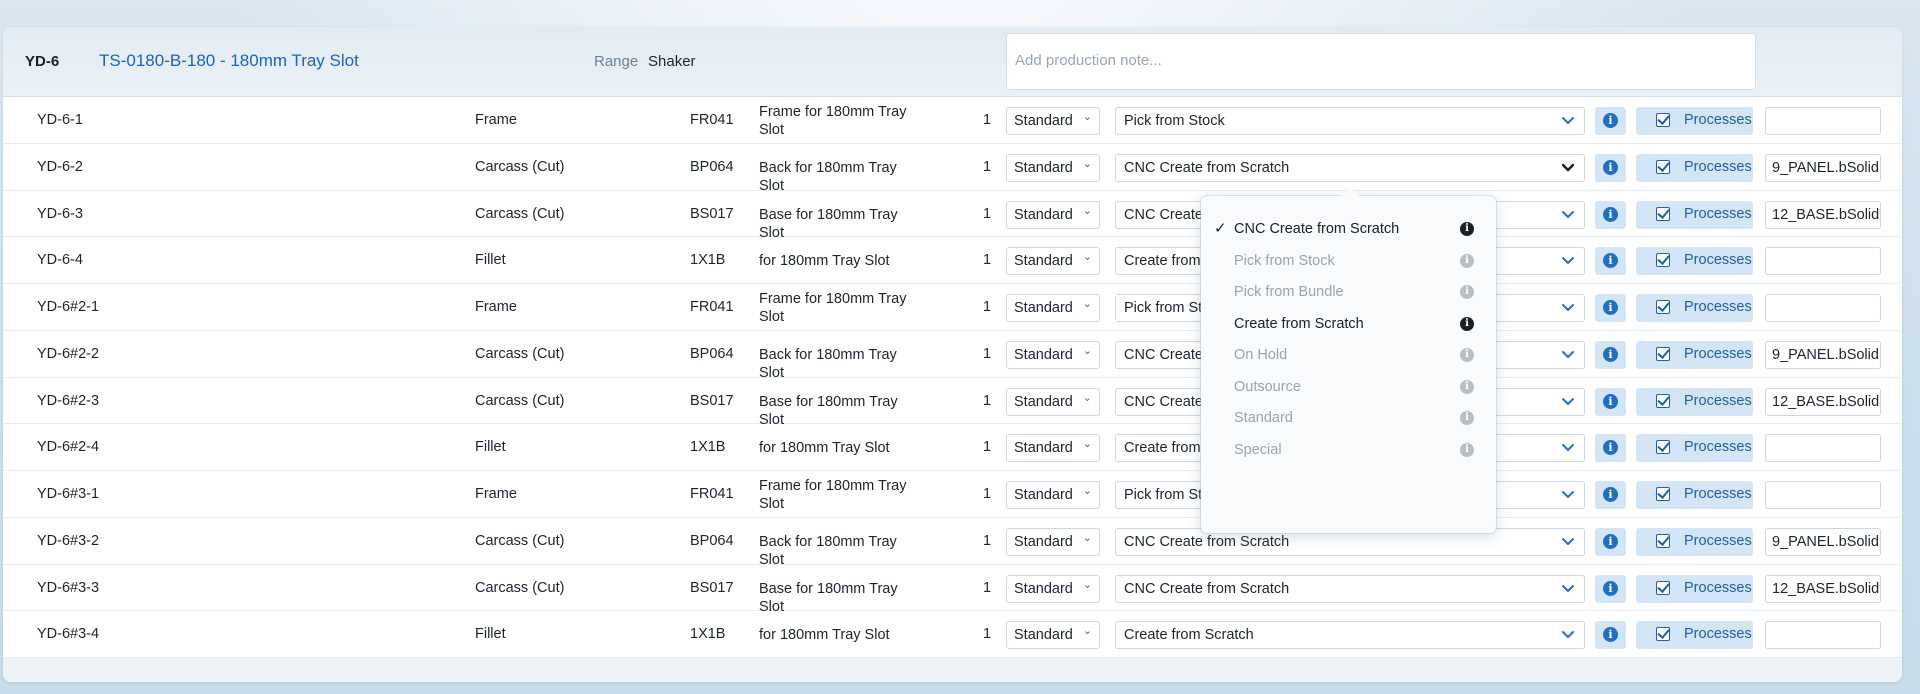 This screenshot has height=694, width=1920. Describe the element at coordinates (1348, 418) in the screenshot. I see `dropdown-option: Standard i` at that location.